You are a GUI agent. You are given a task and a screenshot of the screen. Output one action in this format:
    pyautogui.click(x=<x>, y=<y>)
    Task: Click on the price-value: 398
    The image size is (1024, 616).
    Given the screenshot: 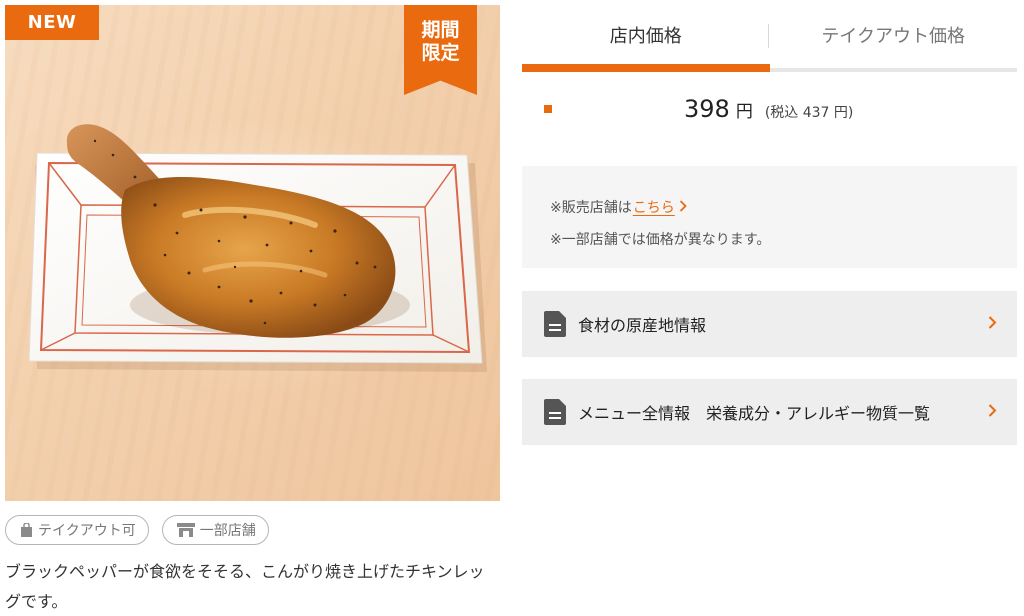 What is the action you would take?
    pyautogui.click(x=707, y=109)
    